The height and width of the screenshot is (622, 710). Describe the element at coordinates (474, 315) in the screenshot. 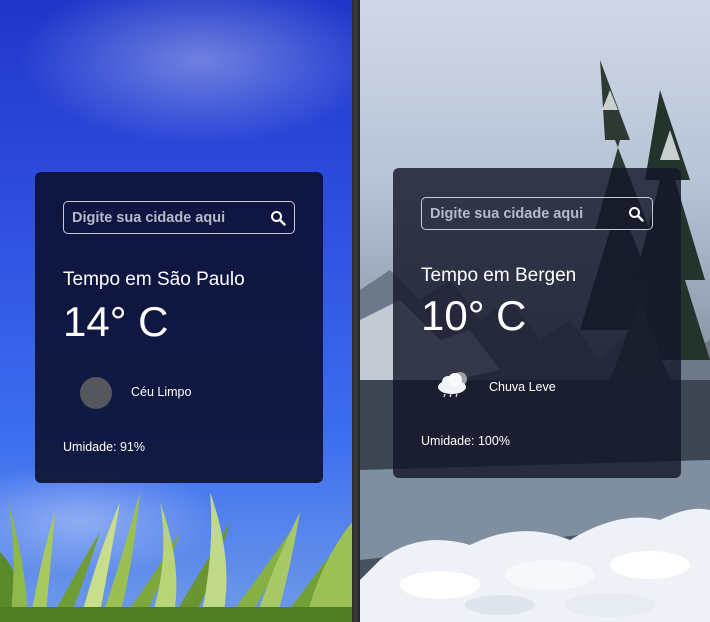

I see `temperature-value: 10° C` at that location.